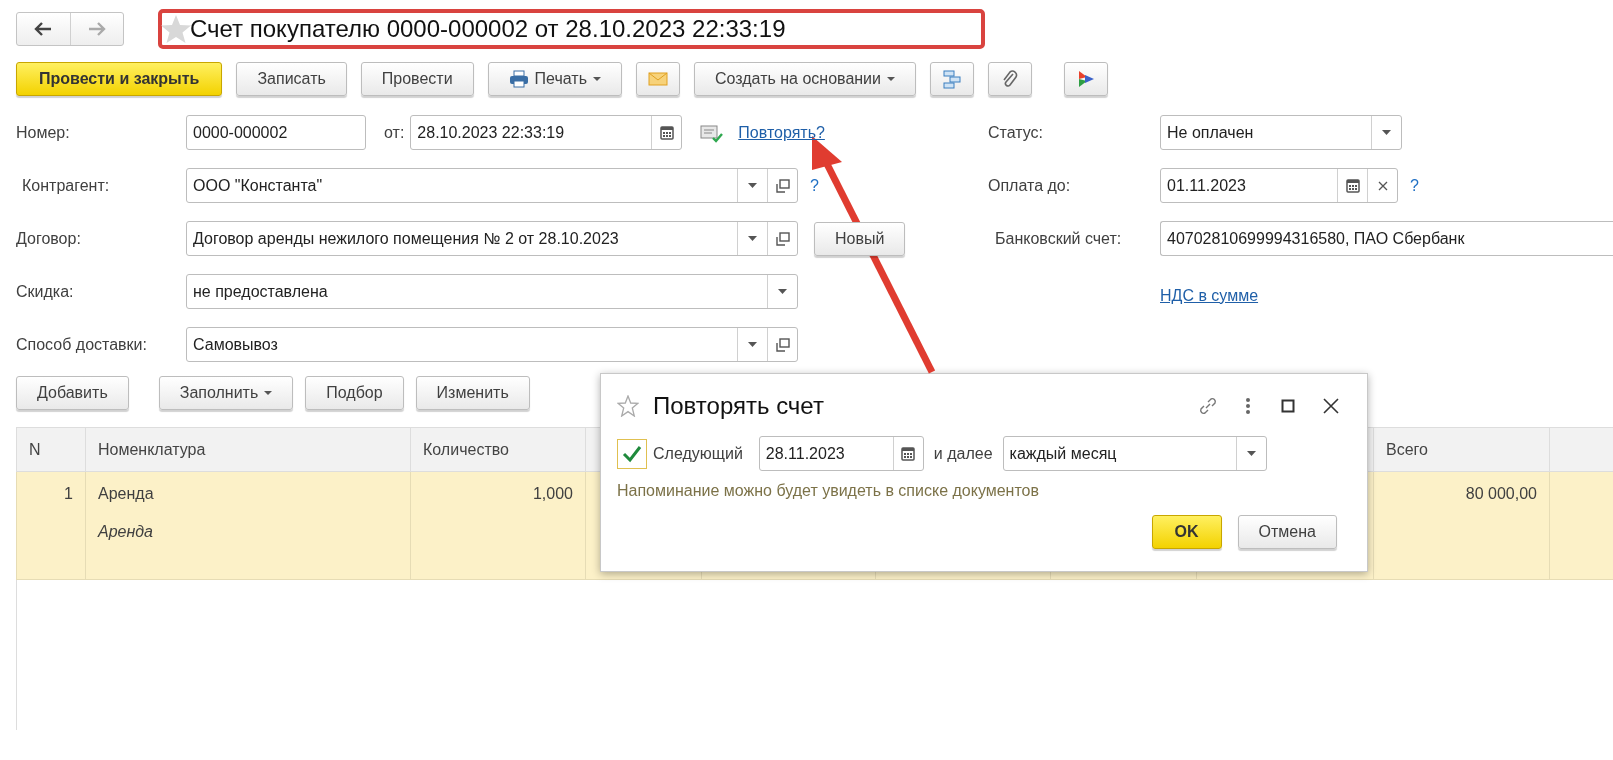  I want to click on field-label: Оплата до:, so click(1030, 185).